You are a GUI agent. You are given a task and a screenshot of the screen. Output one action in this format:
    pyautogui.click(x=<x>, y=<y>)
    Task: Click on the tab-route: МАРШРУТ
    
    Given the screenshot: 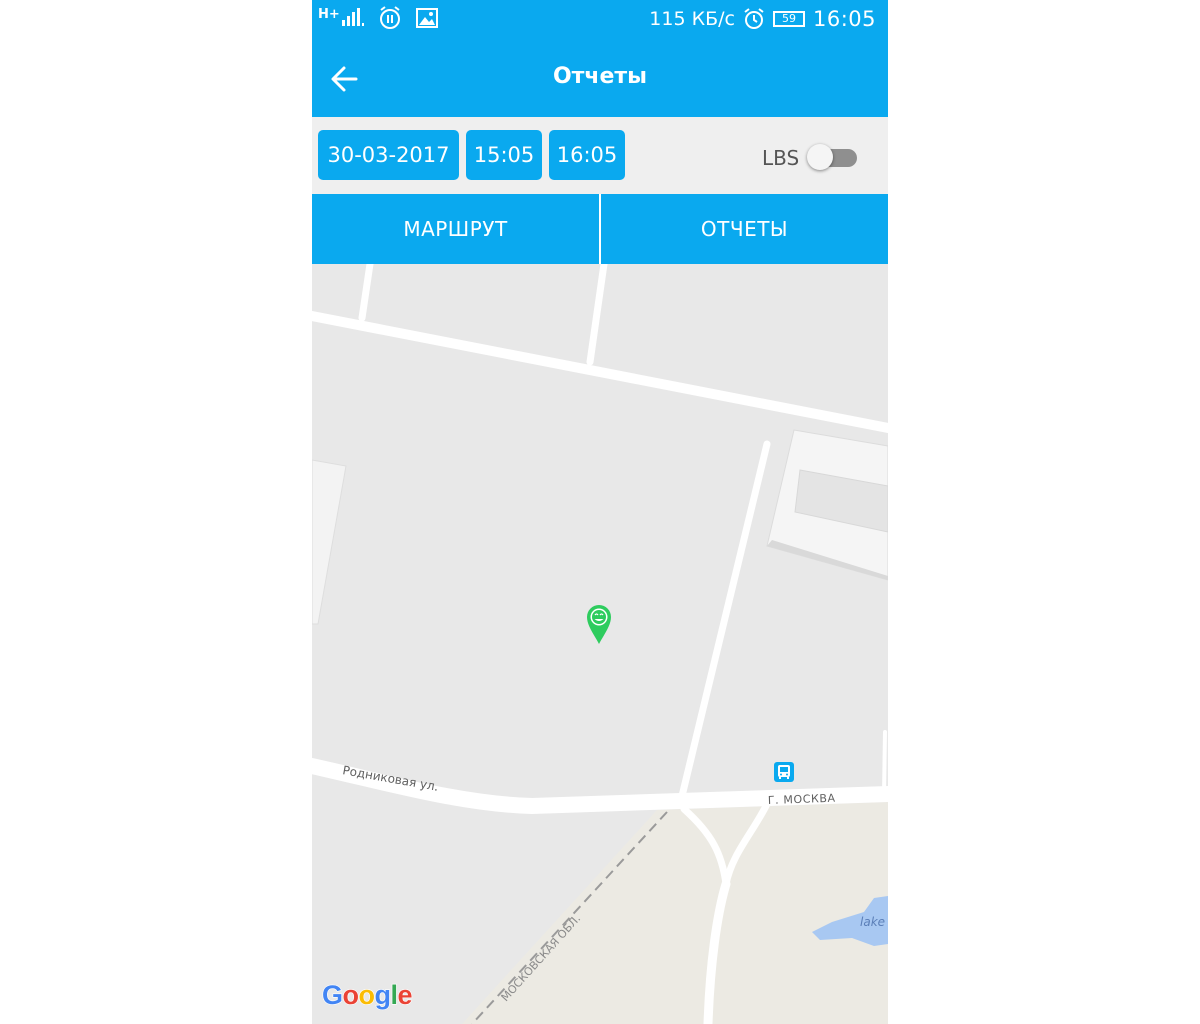 What is the action you would take?
    pyautogui.click(x=455, y=229)
    